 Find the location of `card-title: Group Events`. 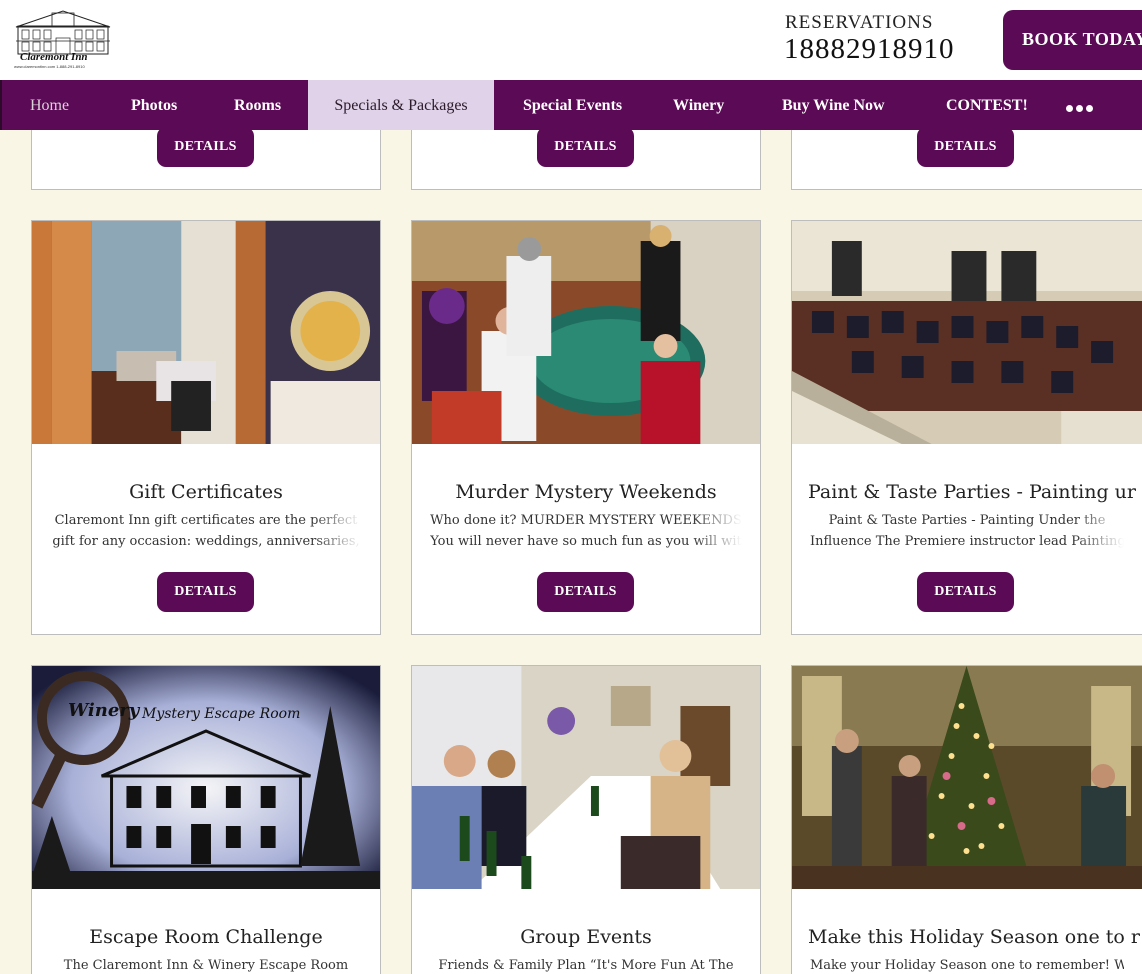

card-title: Group Events is located at coordinates (586, 937).